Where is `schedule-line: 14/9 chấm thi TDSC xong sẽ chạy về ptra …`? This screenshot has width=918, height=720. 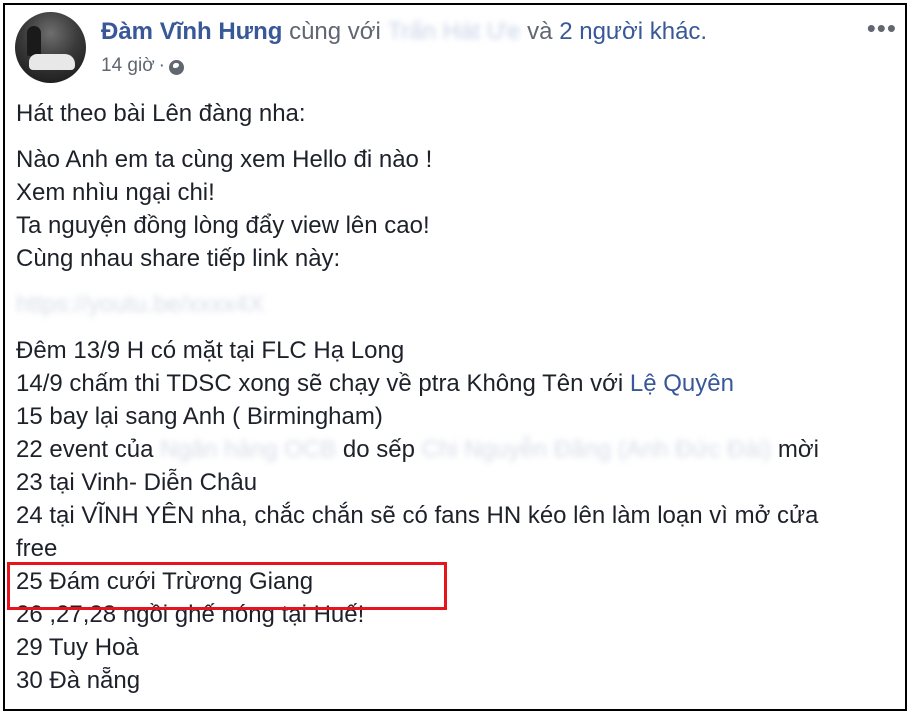
schedule-line: 14/9 chấm thi TDSC xong sẽ chạy về ptra … is located at coordinates (417, 383).